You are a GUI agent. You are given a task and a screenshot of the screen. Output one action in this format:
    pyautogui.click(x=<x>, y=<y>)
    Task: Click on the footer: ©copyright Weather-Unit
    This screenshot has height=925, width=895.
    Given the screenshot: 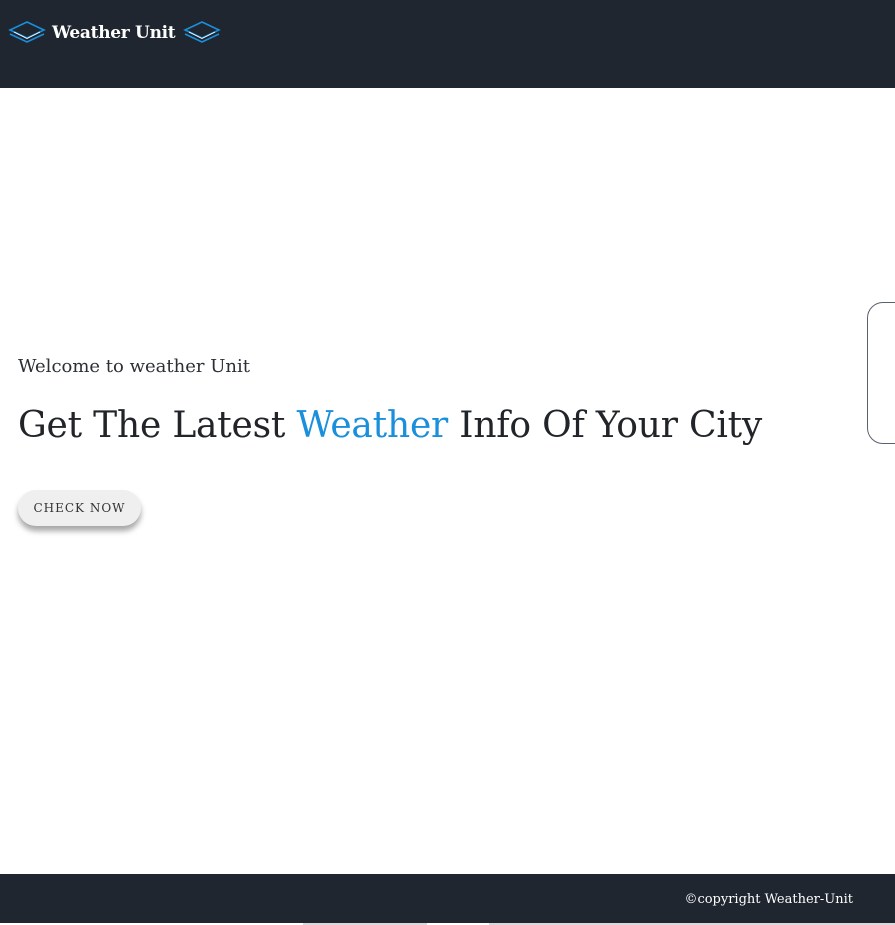 What is the action you would take?
    pyautogui.click(x=447, y=898)
    